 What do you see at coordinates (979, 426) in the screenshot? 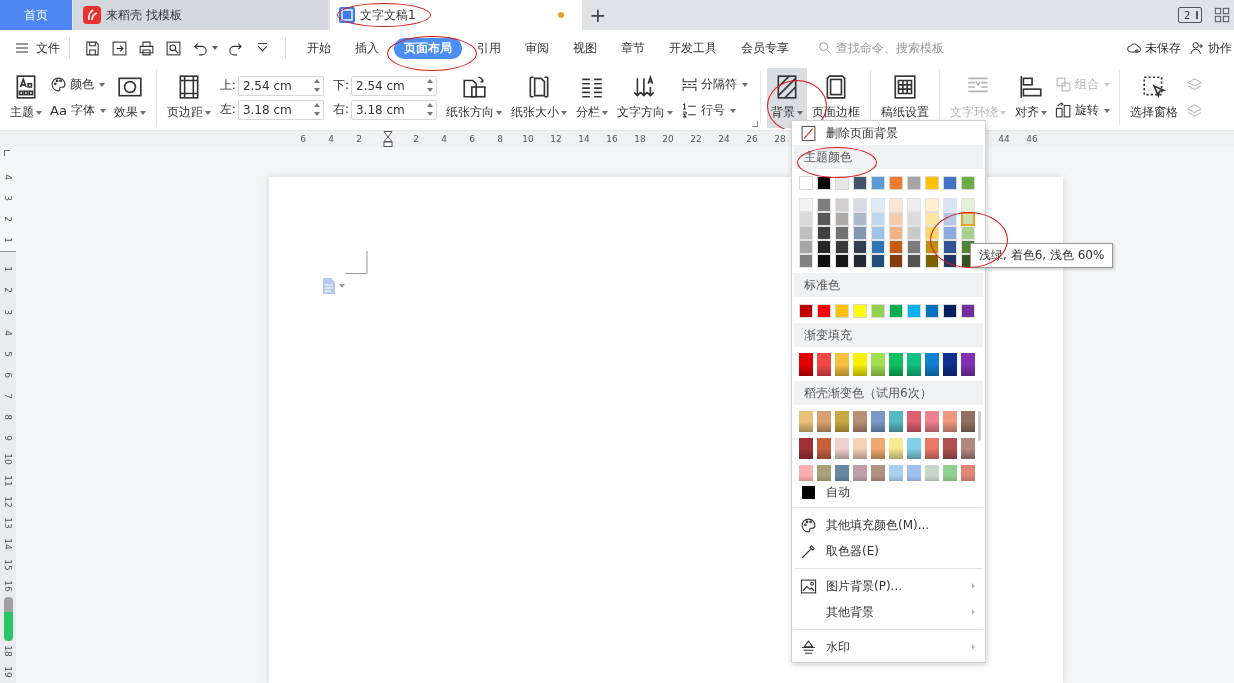
I see `scrollbar-thumb` at bounding box center [979, 426].